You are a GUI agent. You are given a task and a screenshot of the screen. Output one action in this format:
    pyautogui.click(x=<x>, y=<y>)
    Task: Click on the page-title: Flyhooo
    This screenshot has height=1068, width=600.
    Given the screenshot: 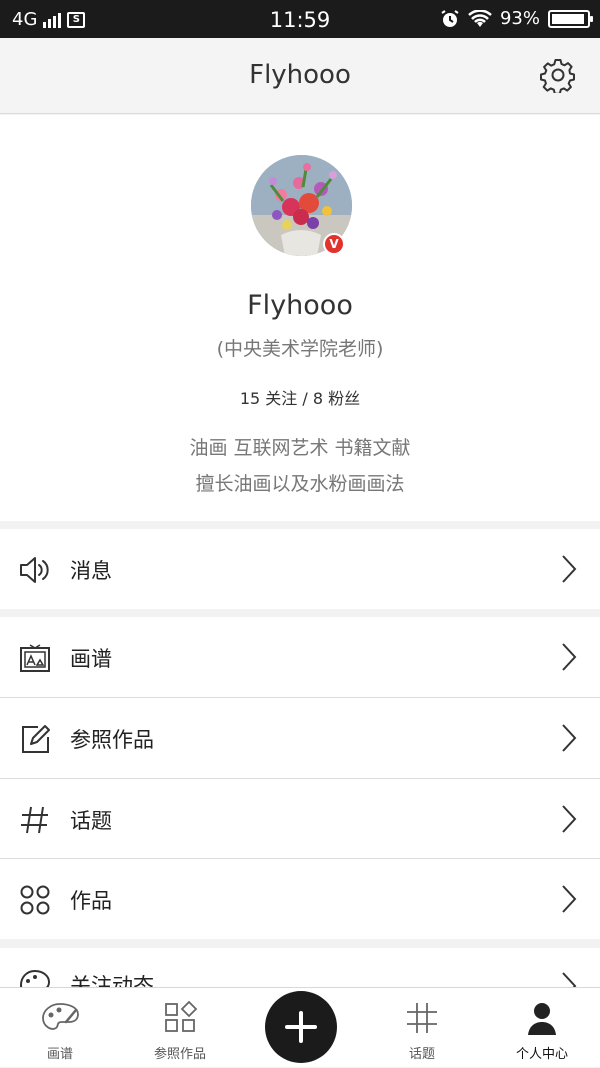 What is the action you would take?
    pyautogui.click(x=300, y=75)
    